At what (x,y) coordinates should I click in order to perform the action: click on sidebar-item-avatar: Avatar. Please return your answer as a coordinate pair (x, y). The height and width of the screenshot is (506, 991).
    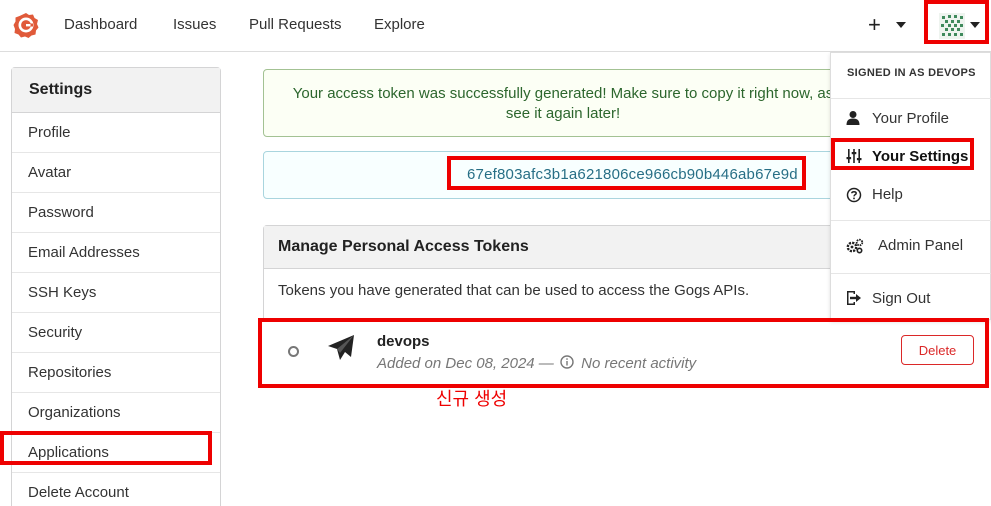
    Looking at the image, I should click on (116, 173).